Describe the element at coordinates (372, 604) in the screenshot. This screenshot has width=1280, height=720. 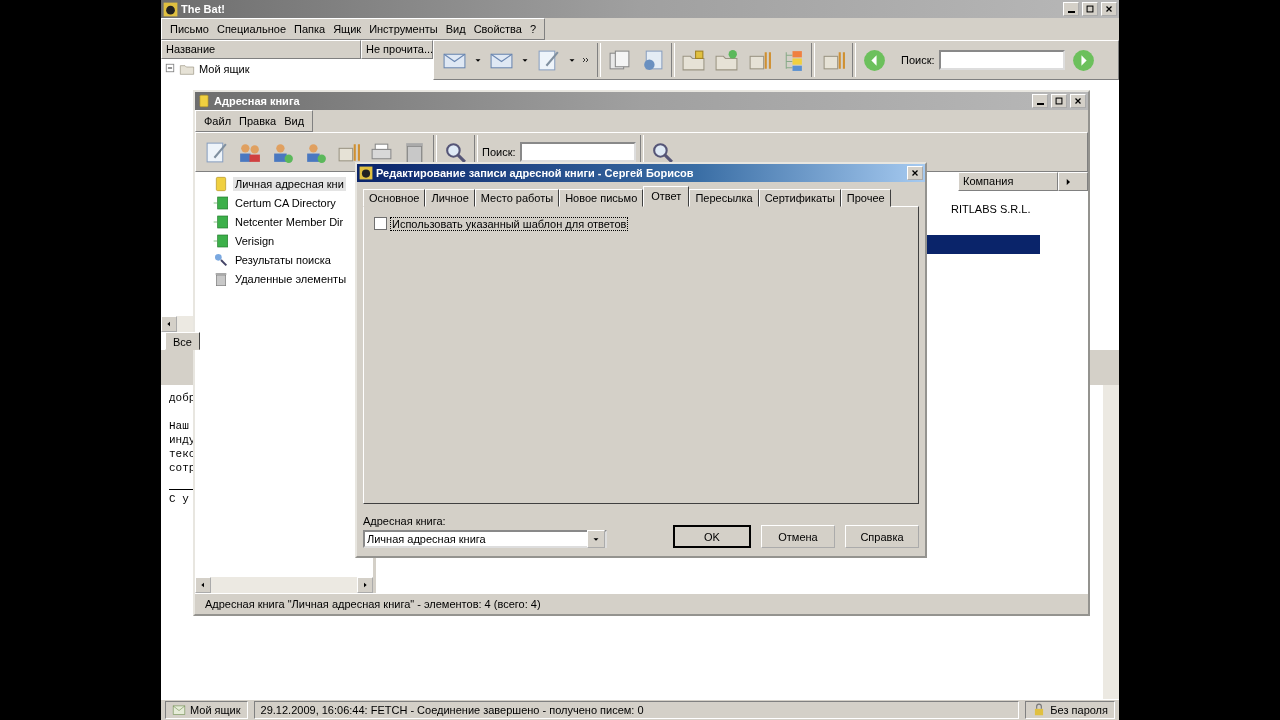
I see `status-text: Адресная книга "Личная адресная книга" - элементов: 4 (всего: 4)` at that location.